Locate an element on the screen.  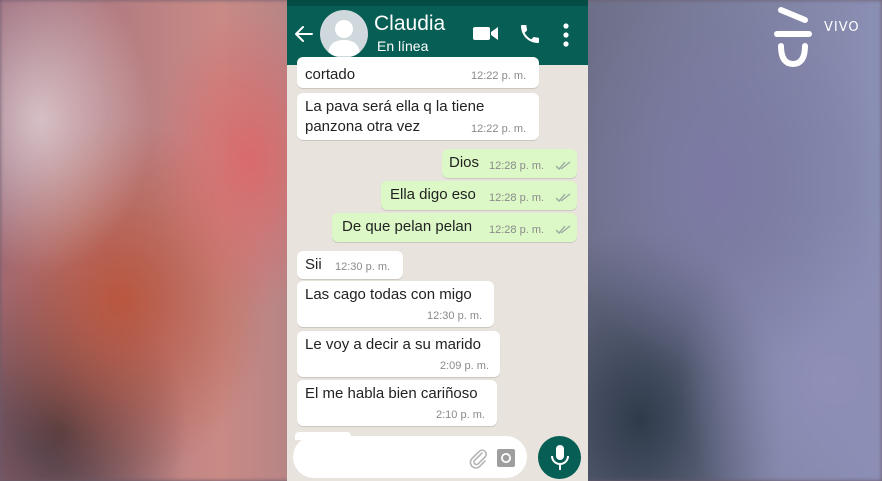
message-bubble-outgoing: De que pelan pelan 12:28 p. m. is located at coordinates (454, 227).